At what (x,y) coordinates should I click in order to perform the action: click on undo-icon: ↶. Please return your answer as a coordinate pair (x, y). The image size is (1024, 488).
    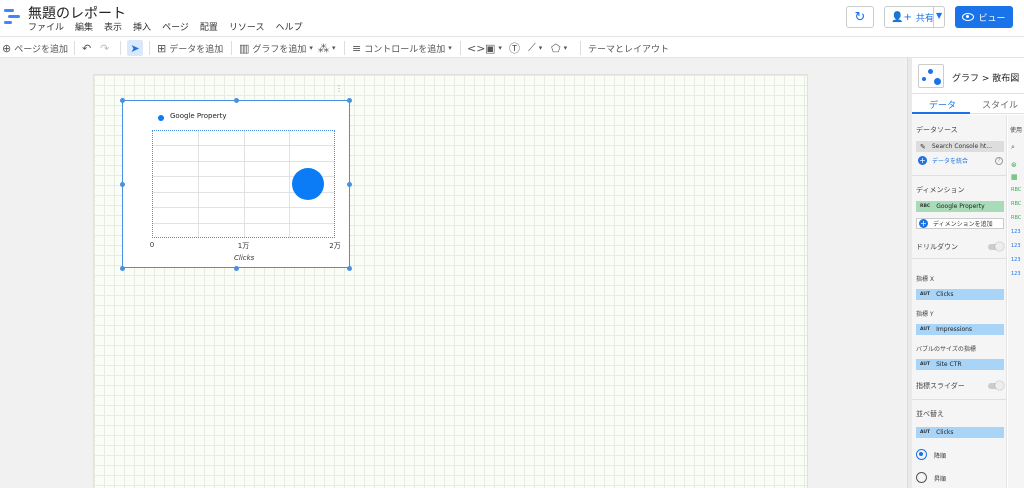
    Looking at the image, I should click on (87, 48).